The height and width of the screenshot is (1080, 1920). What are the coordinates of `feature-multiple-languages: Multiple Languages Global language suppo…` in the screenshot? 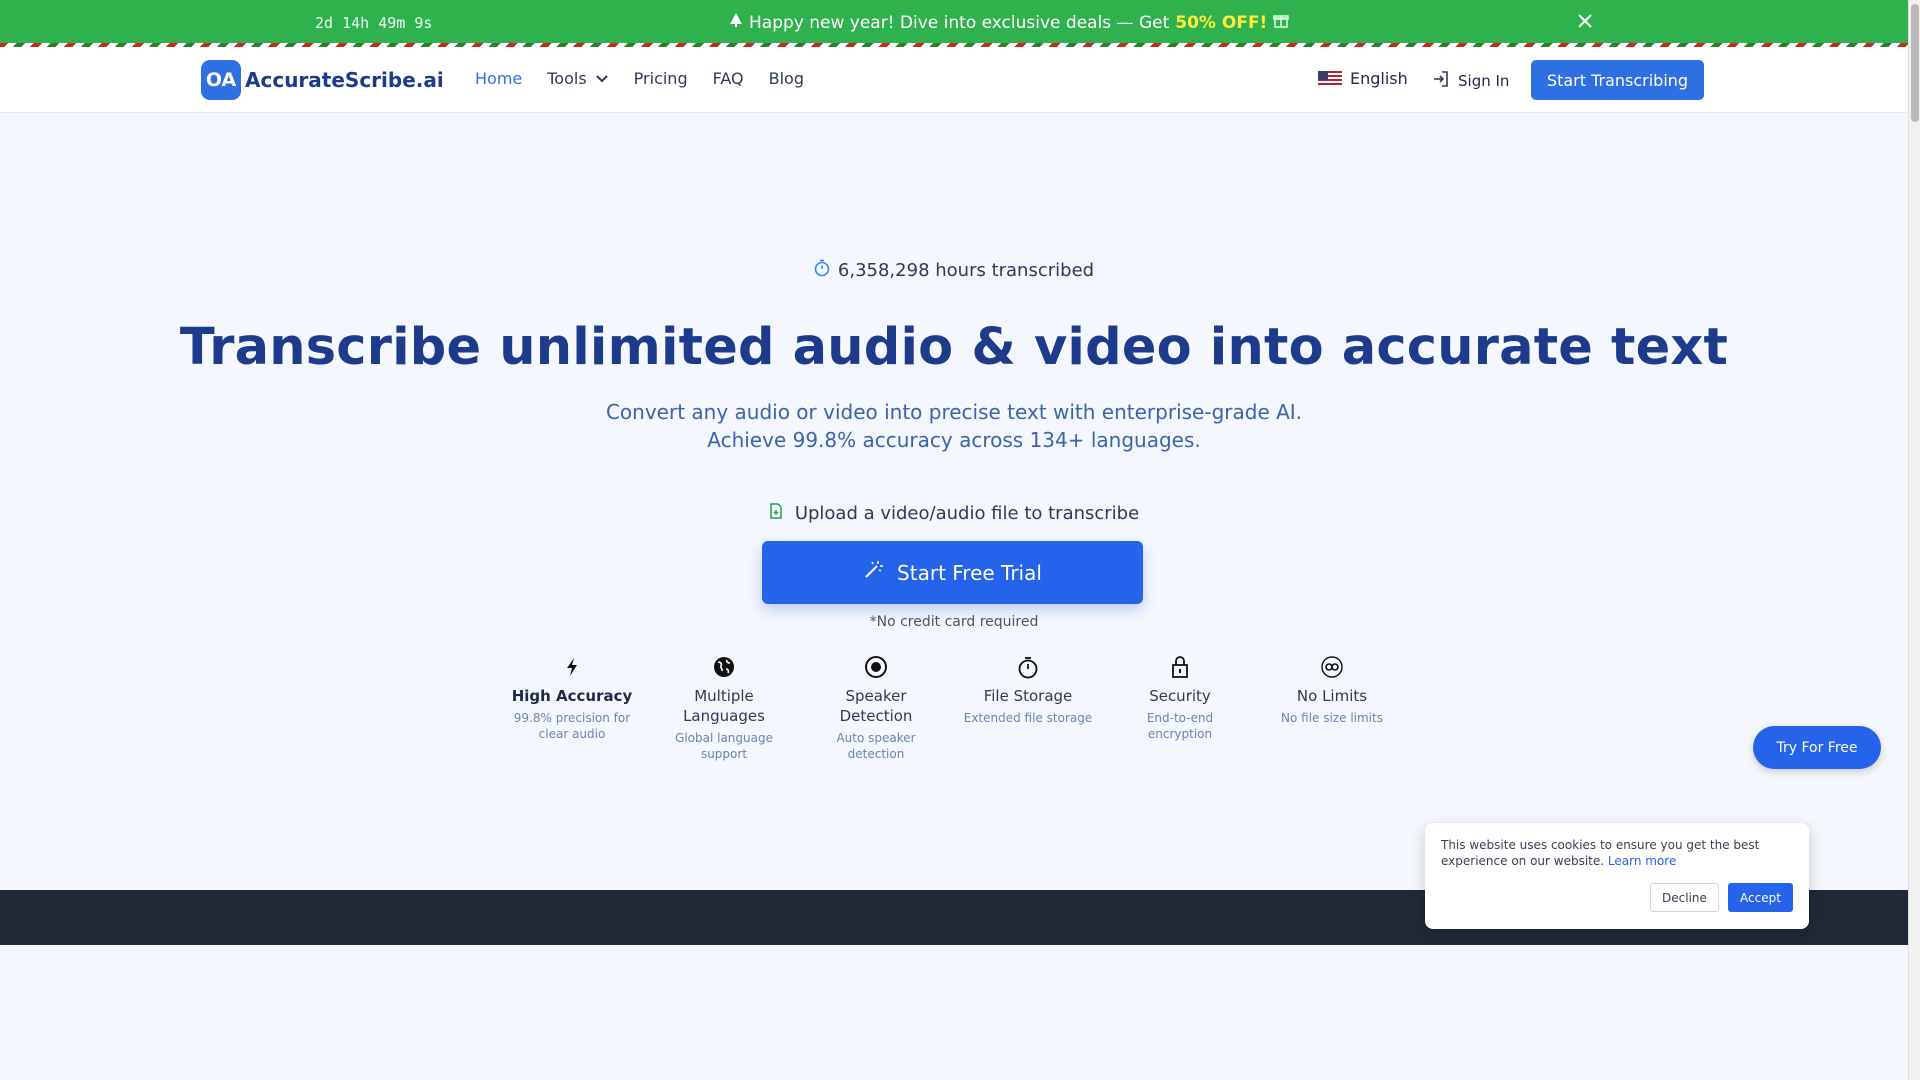 It's located at (724, 708).